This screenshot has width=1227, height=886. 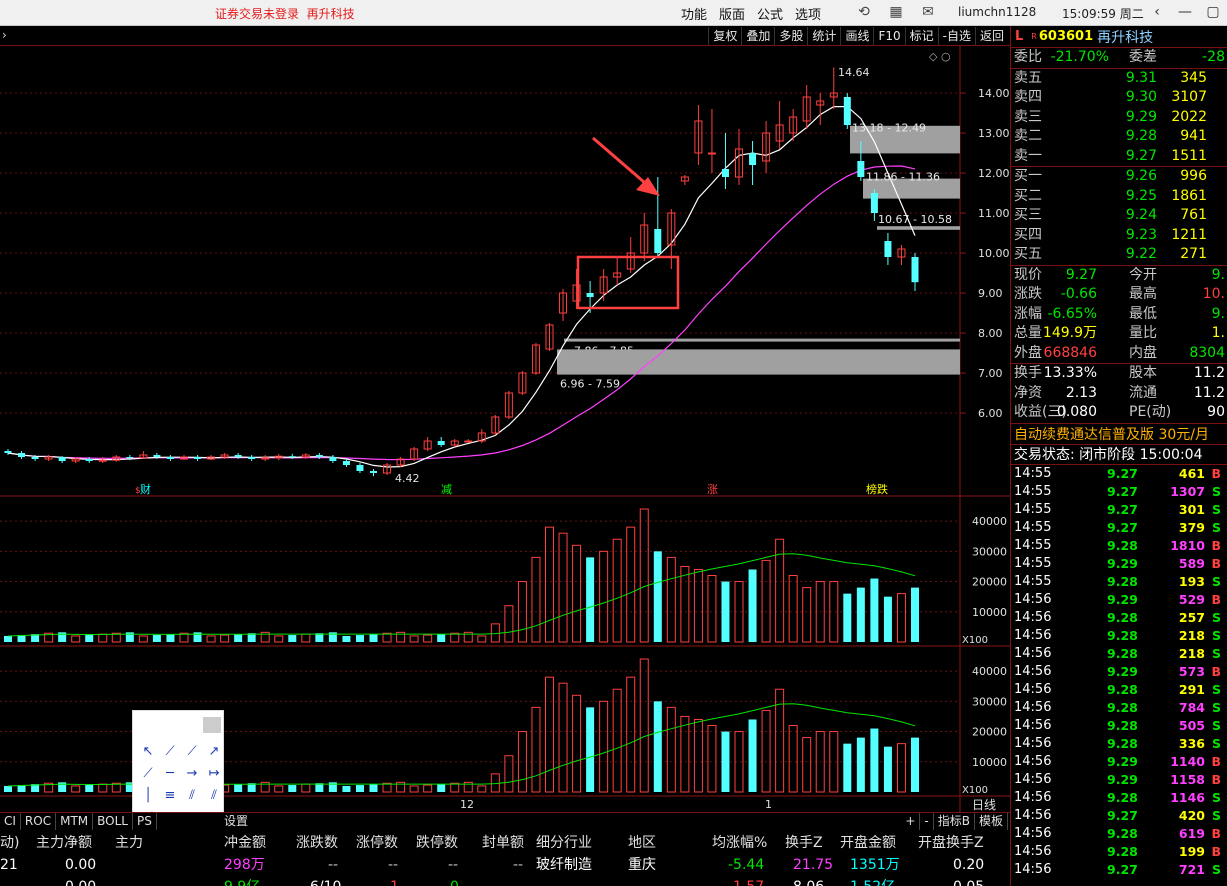 I want to click on bid-row: 买二 9.25 1861, so click(x=1119, y=197).